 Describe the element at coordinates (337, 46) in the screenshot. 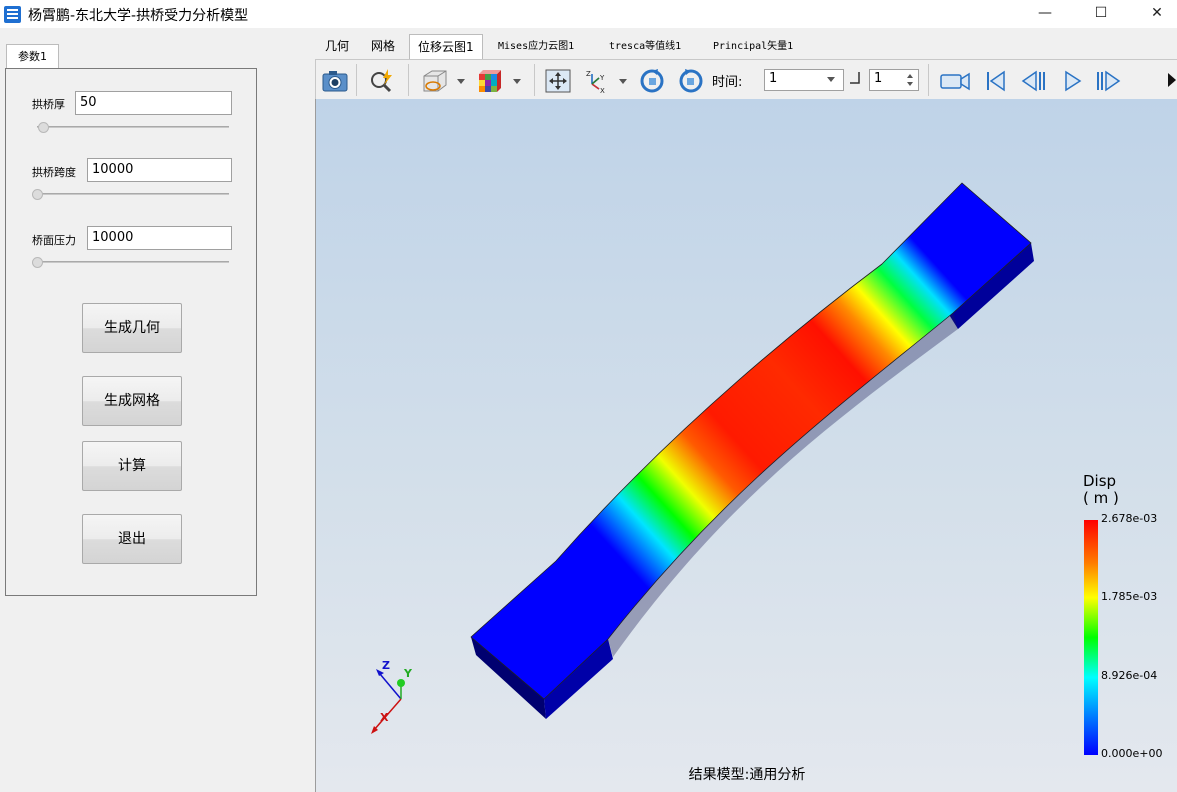

I see `tab-geometry: 几何` at that location.